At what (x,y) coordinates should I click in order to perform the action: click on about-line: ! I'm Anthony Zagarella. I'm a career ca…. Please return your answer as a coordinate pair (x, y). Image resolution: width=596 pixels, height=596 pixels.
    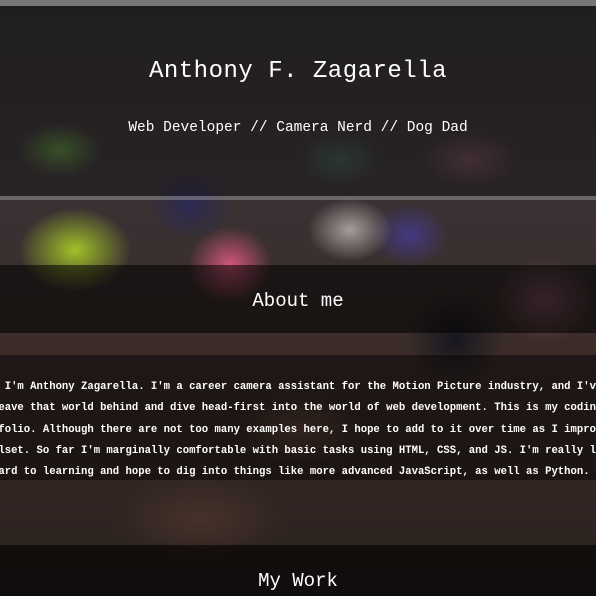
    Looking at the image, I should click on (298, 387).